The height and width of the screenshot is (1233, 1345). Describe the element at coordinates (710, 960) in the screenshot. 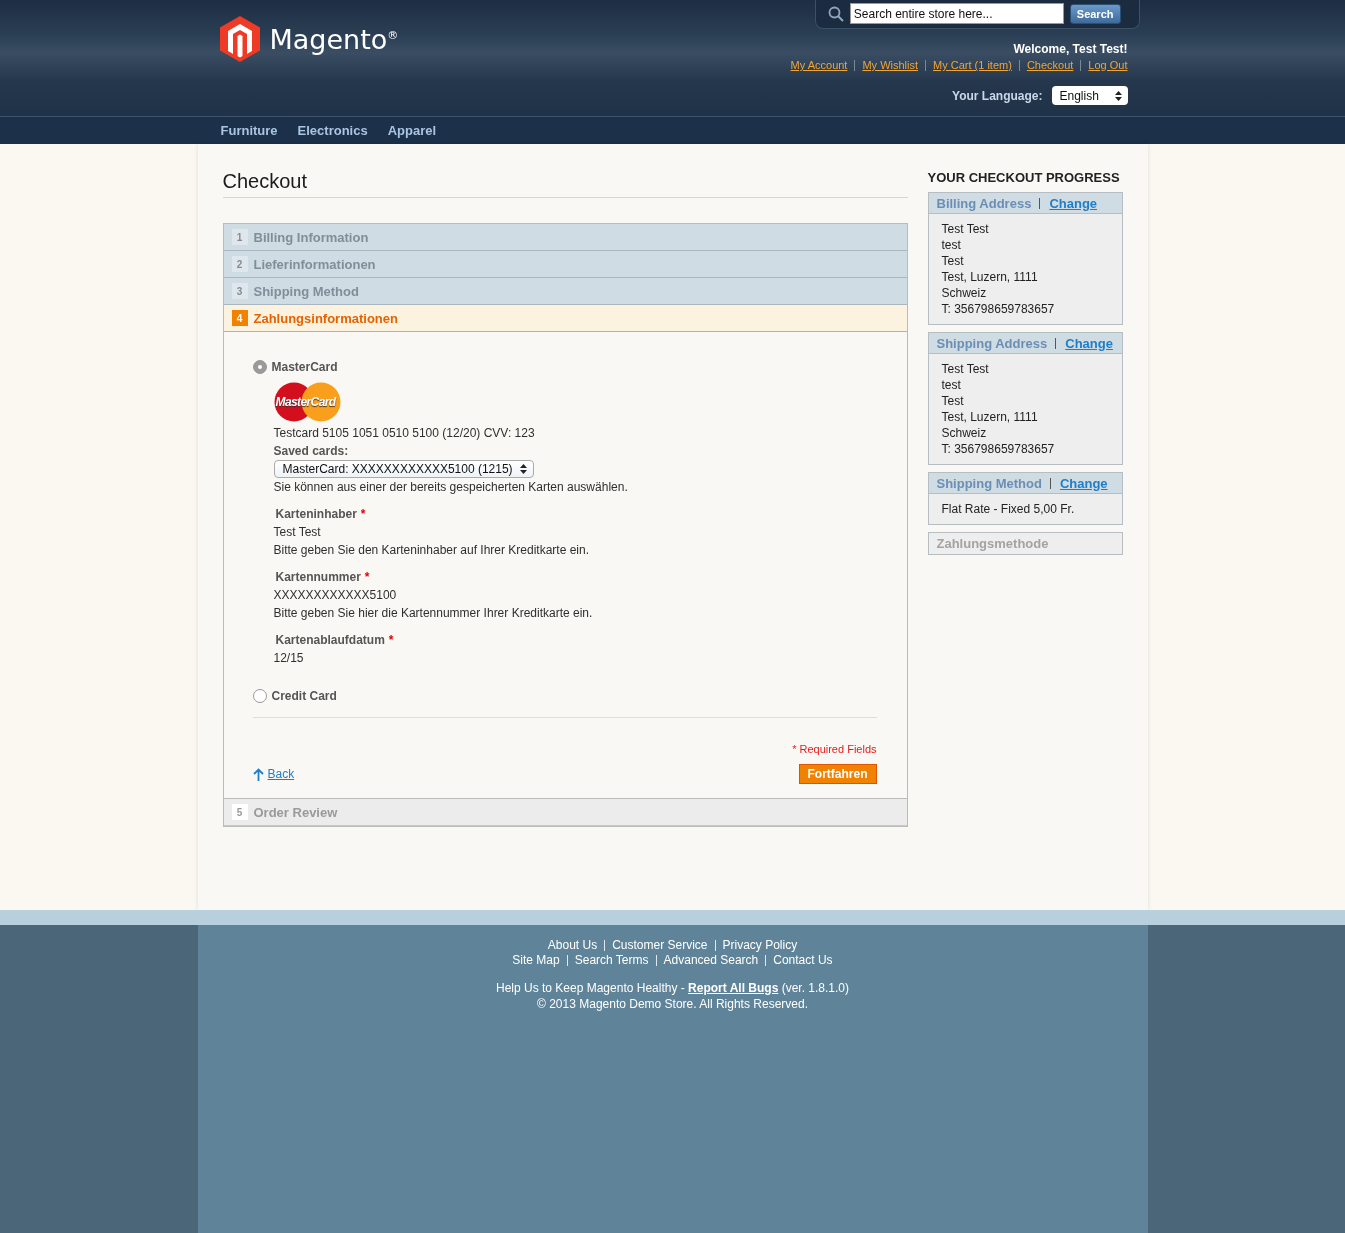

I see `footer-link: Advanced Search` at that location.